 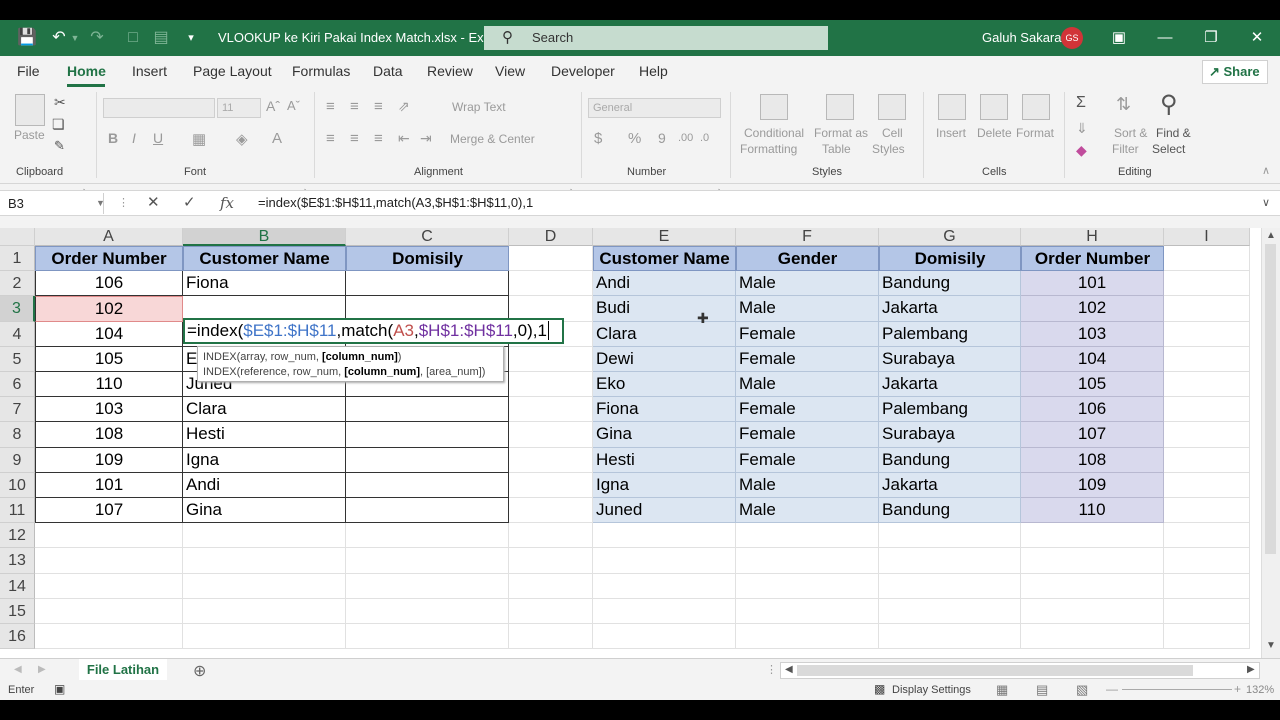 I want to click on order-number-cell: 102, so click(x=109, y=309).